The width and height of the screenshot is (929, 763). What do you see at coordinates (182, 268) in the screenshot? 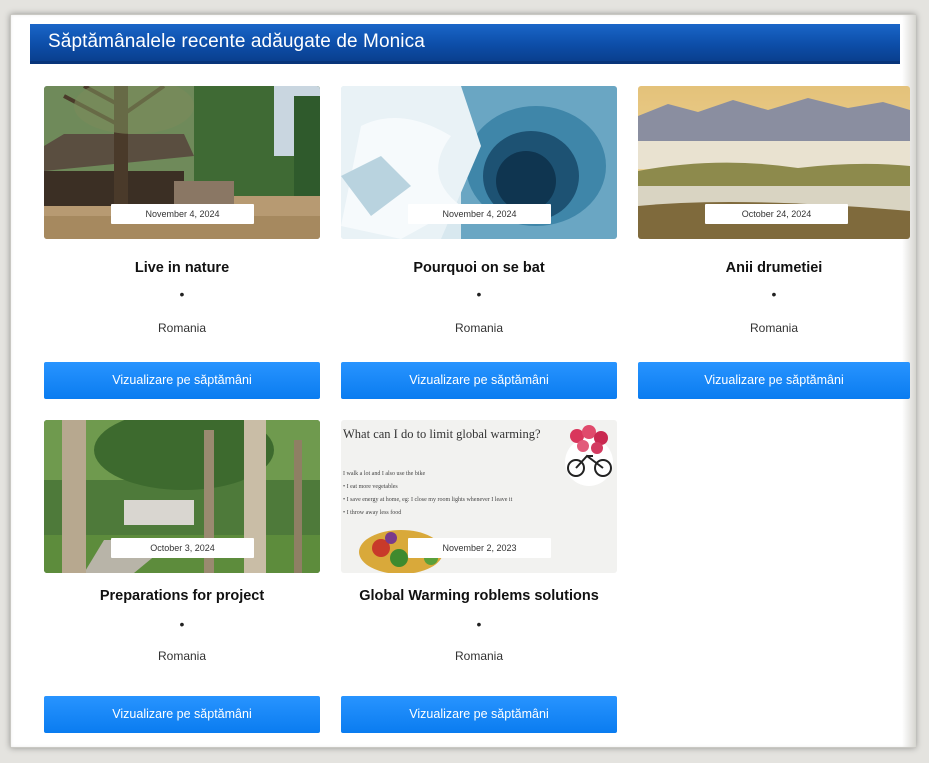
I see `card-title: Live in nature` at bounding box center [182, 268].